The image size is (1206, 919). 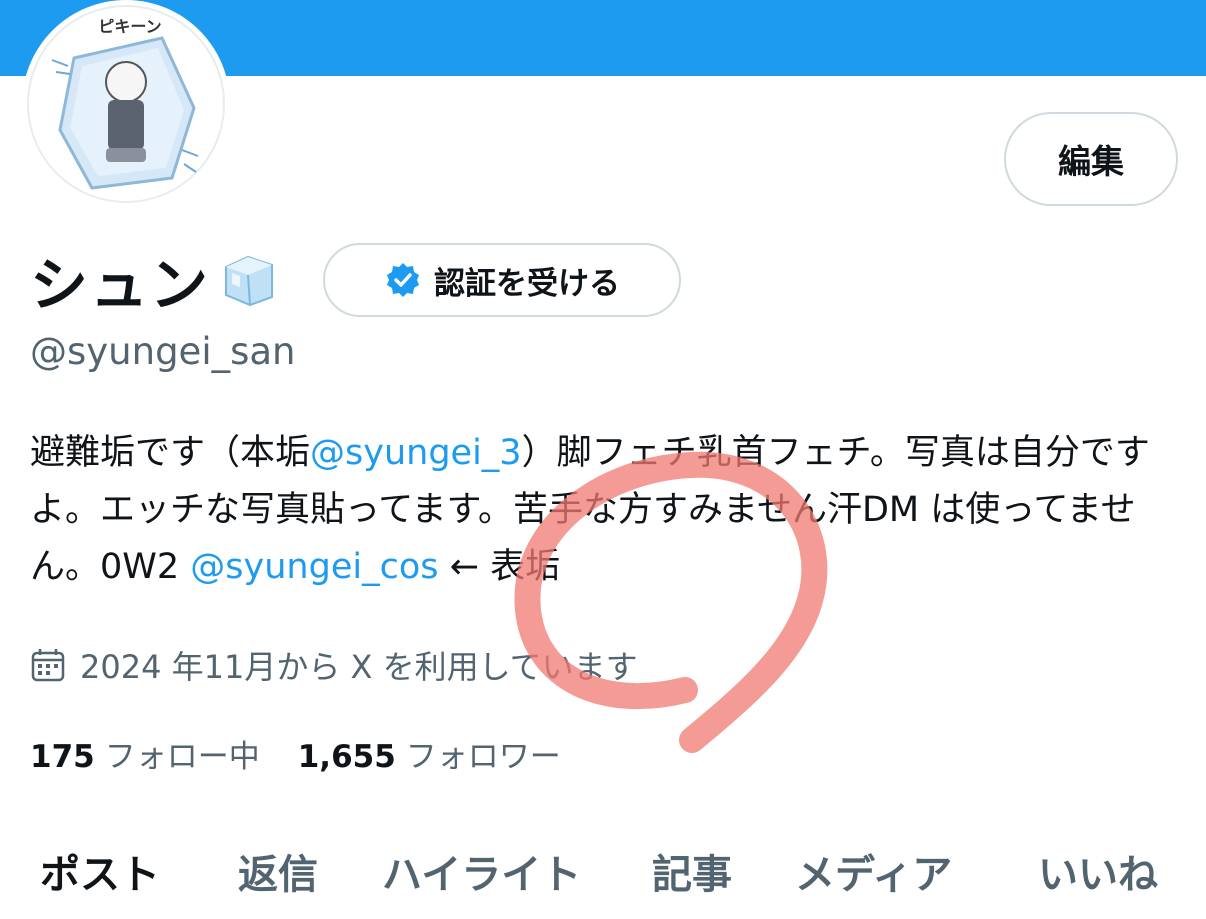 I want to click on join-date: 2024 年11月から X を利用しています, so click(x=334, y=665).